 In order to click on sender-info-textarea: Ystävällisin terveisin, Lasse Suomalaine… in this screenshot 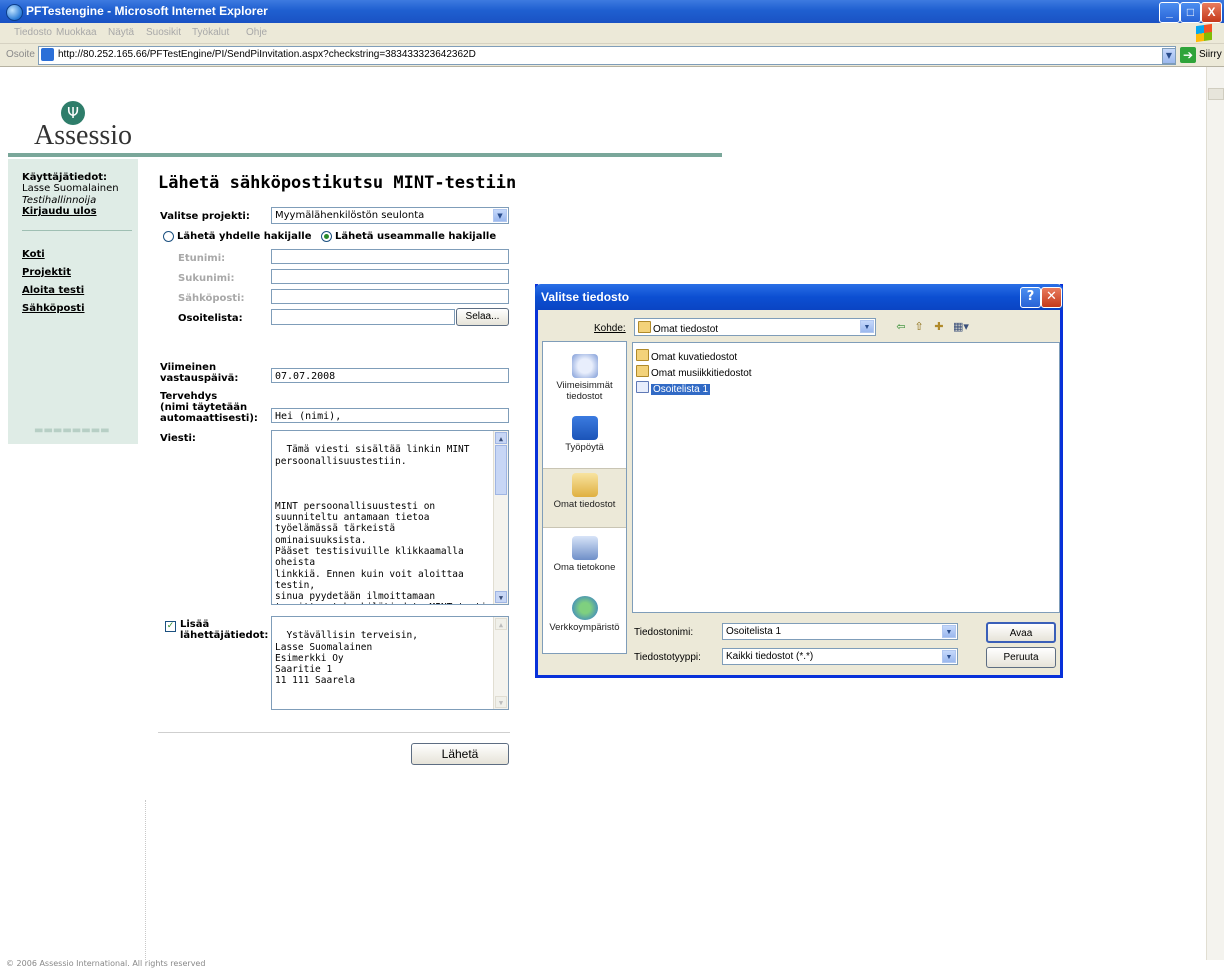, I will do `click(390, 663)`.